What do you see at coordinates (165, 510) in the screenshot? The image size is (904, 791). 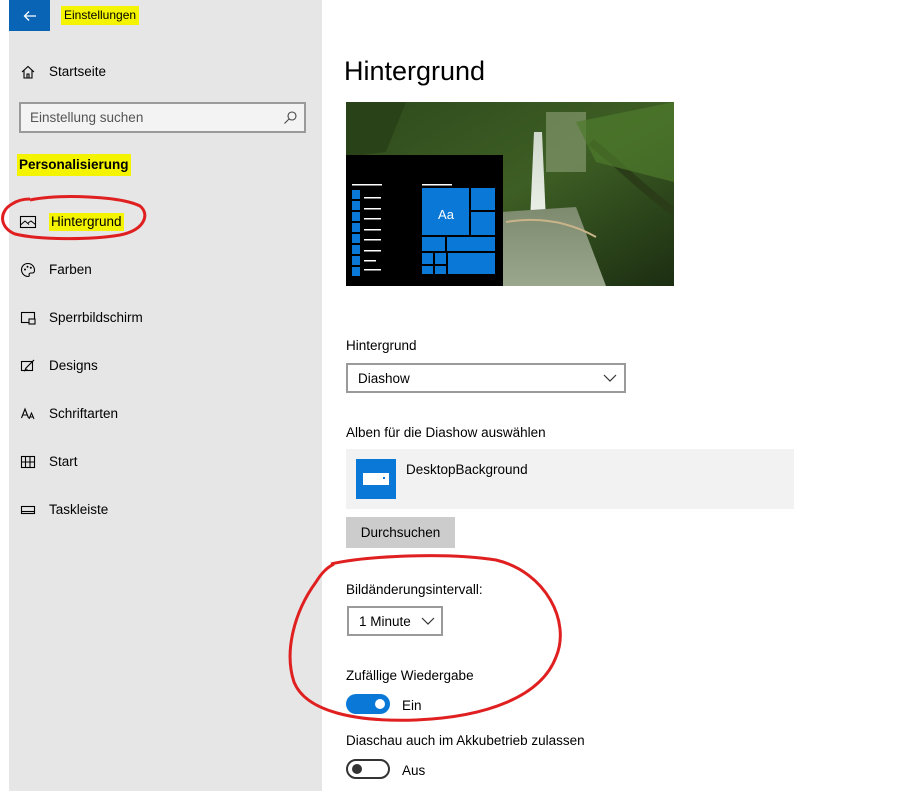 I see `sidebar-item-taskbar: Taskleiste` at bounding box center [165, 510].